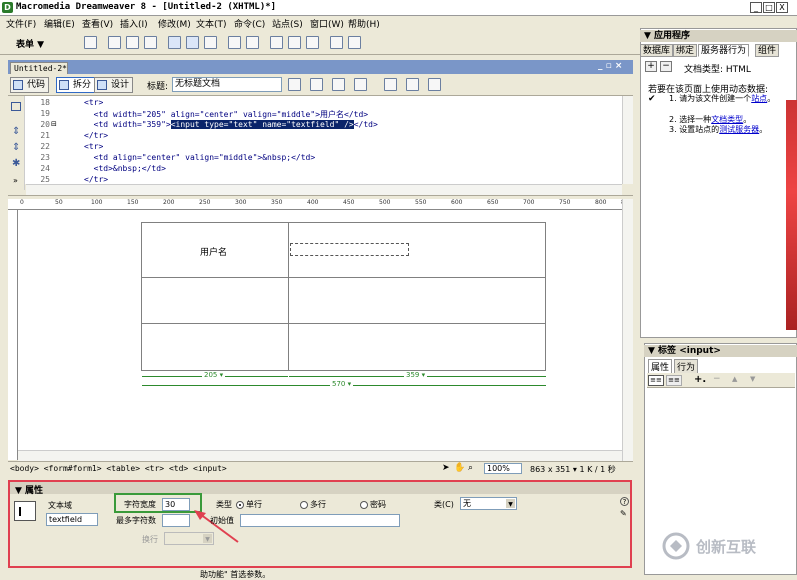 This screenshot has width=797, height=580. I want to click on image-field-icon, so click(276, 42).